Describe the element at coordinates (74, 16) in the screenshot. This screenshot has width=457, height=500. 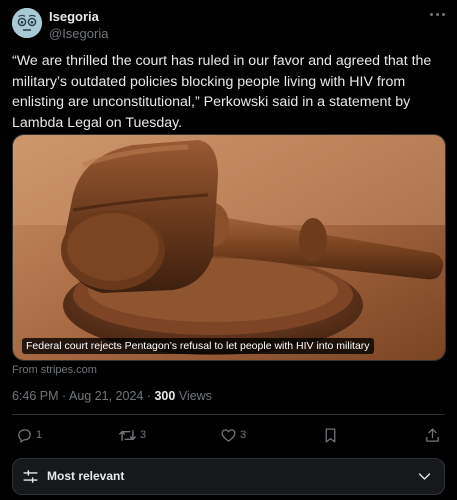
I see `author-name: Isegoria` at that location.